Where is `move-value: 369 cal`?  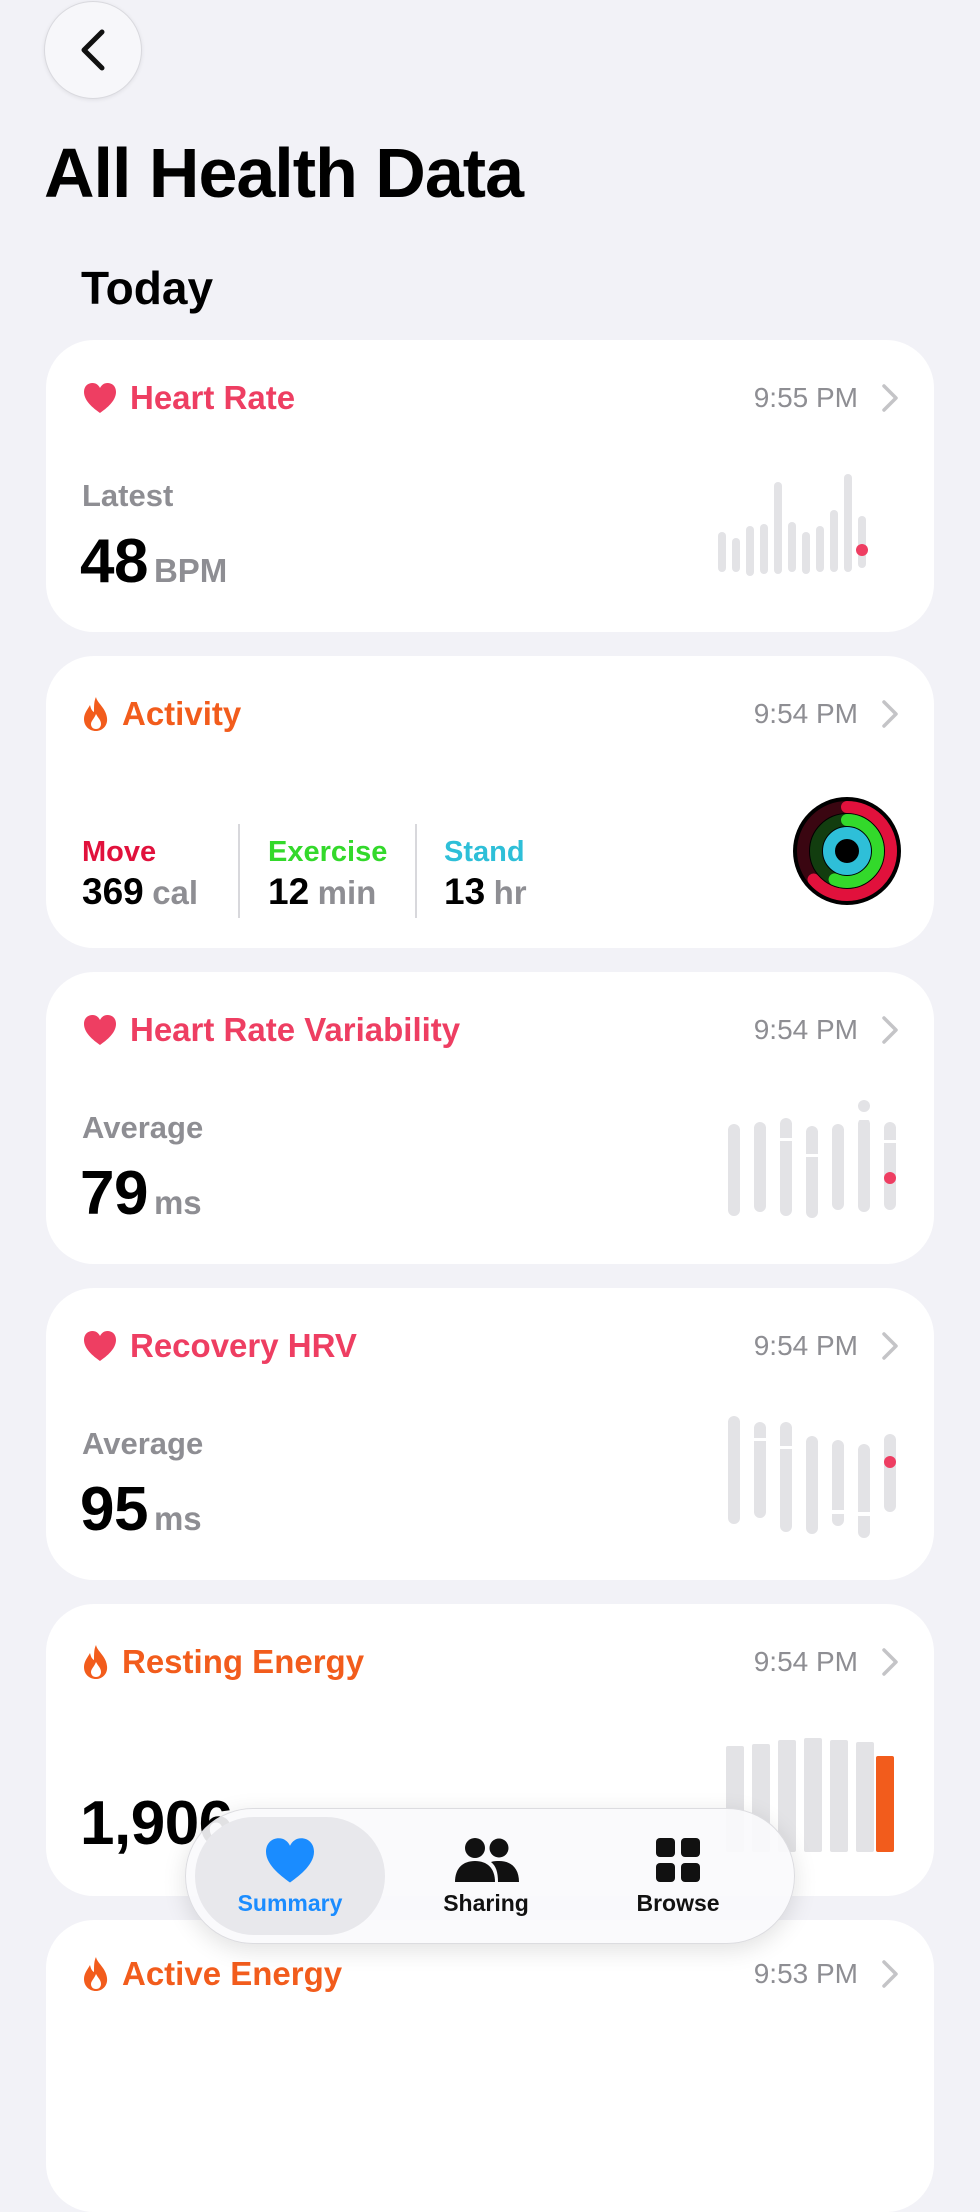
move-value: 369 cal is located at coordinates (140, 896).